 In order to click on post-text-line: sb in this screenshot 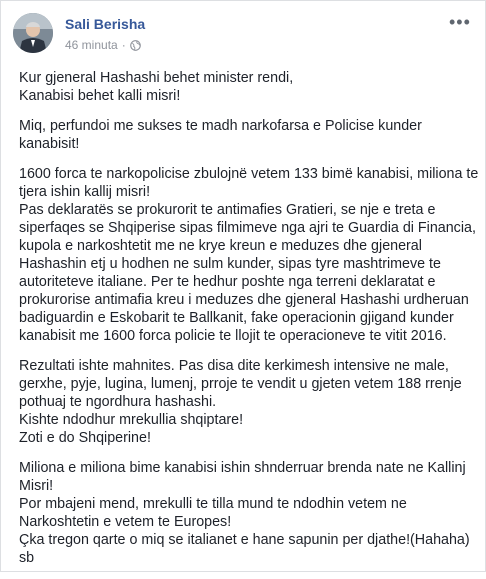, I will do `click(27, 558)`.